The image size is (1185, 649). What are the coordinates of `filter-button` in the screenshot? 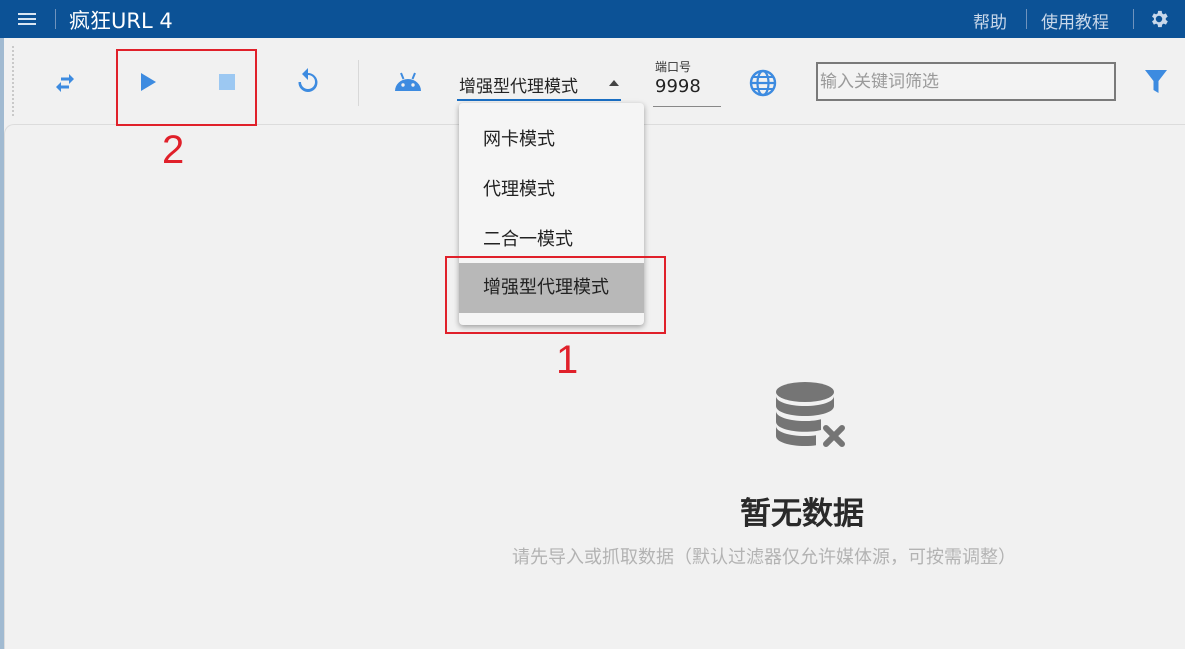 It's located at (1156, 82).